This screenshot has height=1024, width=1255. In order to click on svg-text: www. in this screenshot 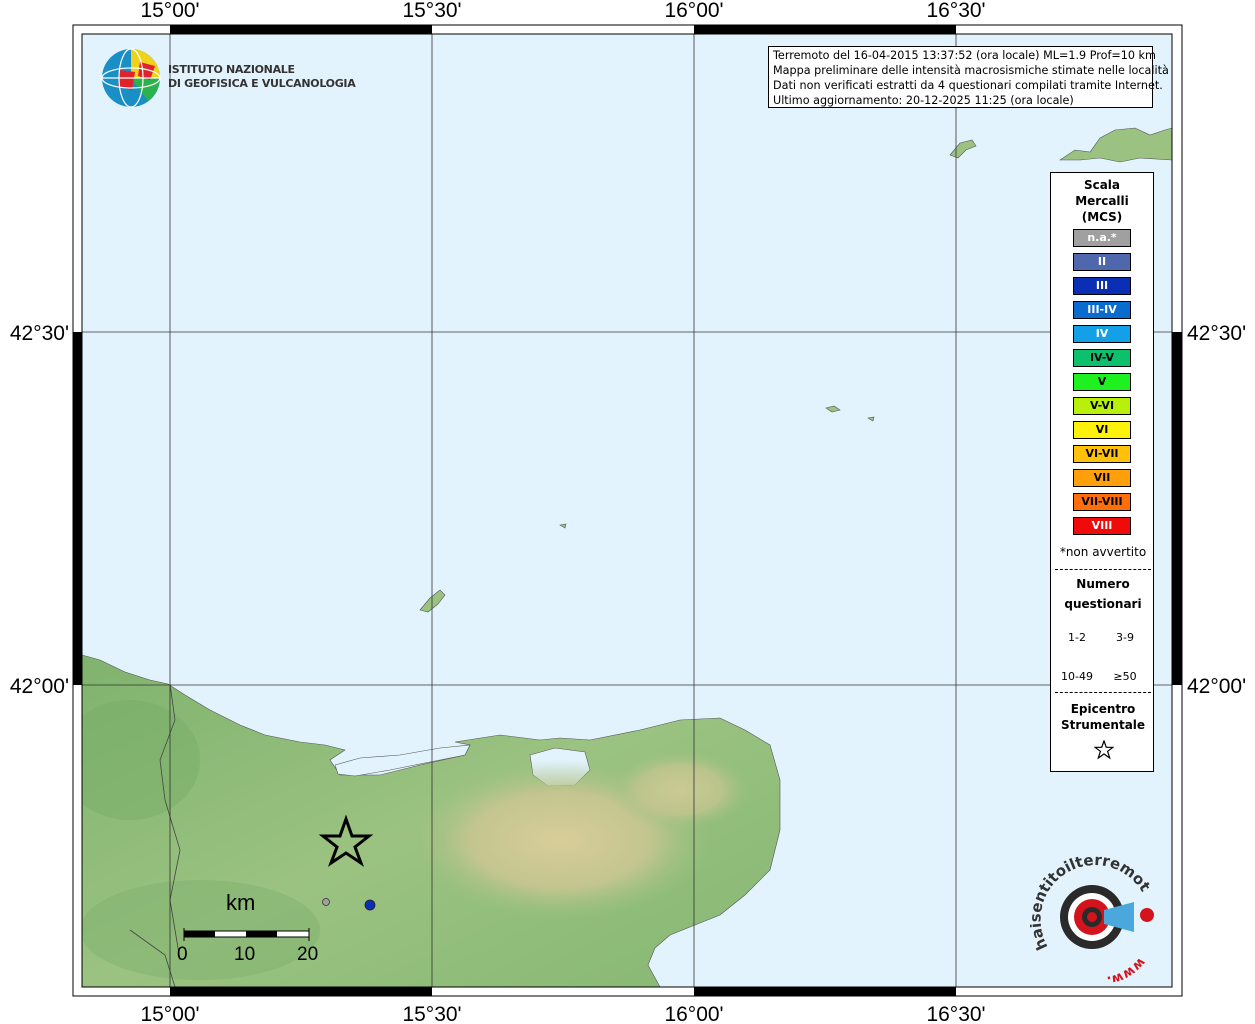, I will do `click(1127, 968)`.